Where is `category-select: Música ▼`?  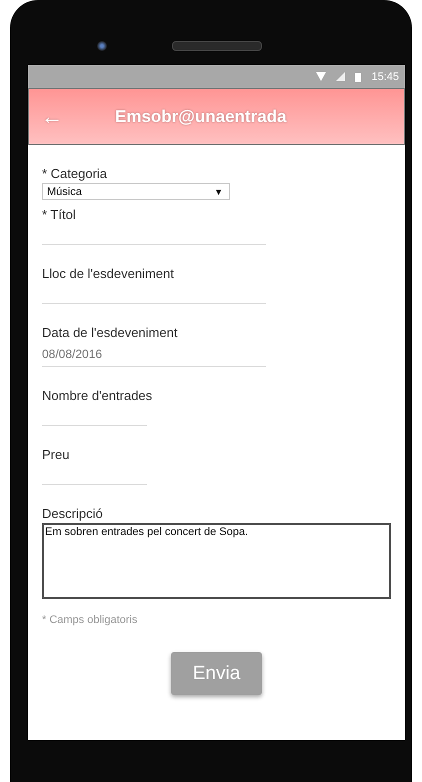 category-select: Música ▼ is located at coordinates (136, 191).